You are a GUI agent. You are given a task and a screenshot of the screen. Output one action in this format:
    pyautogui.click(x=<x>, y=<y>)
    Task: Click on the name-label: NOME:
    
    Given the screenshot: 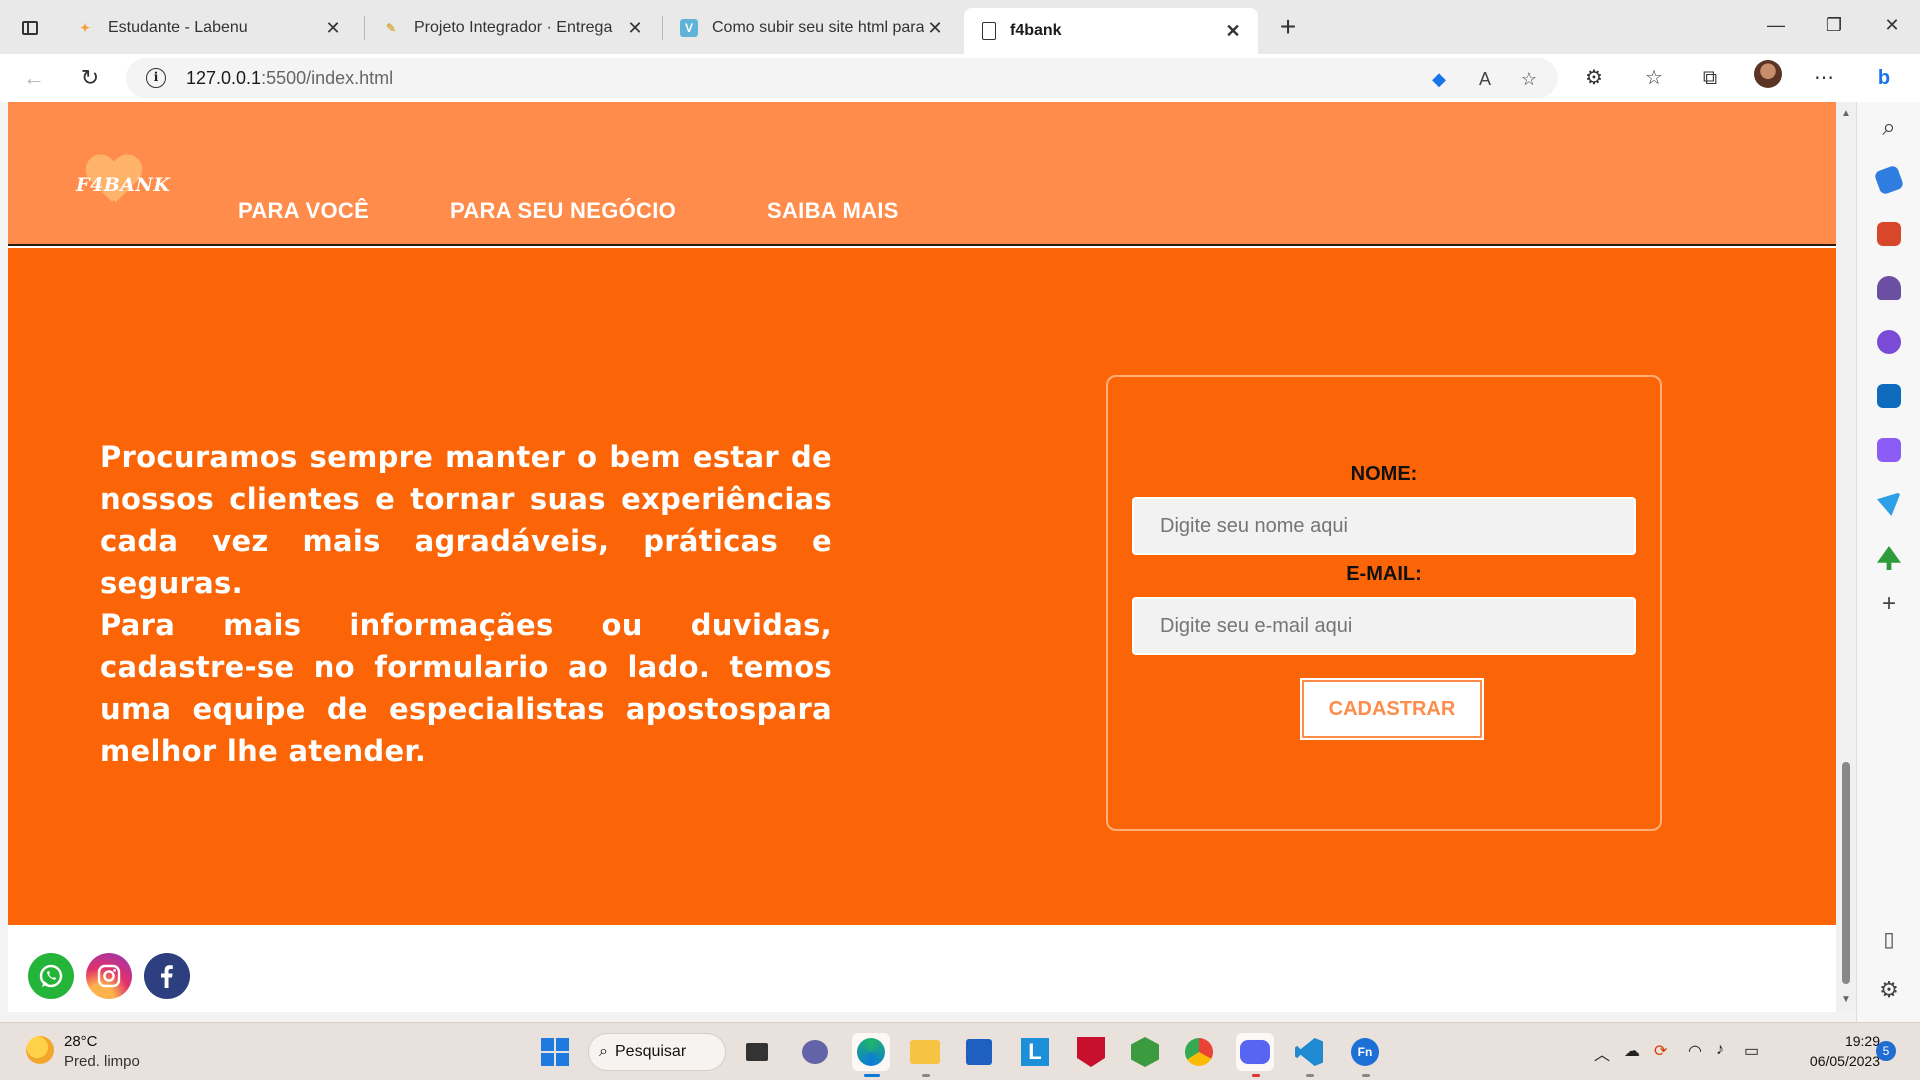 What is the action you would take?
    pyautogui.click(x=1384, y=474)
    